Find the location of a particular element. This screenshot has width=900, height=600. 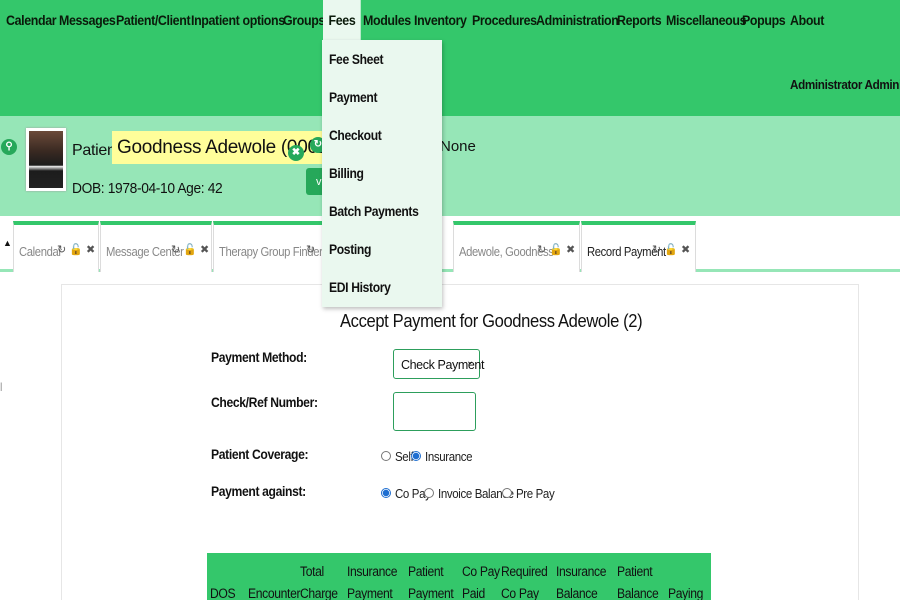

check-ref-input is located at coordinates (434, 411).